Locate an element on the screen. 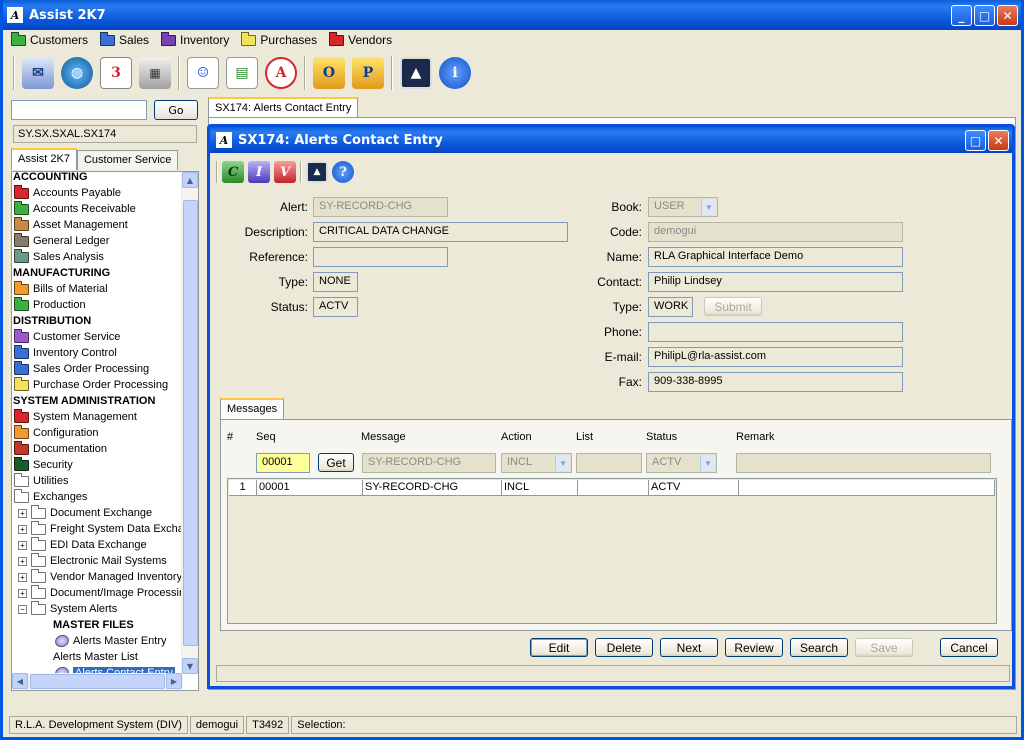  tree-item-system-management: System Management is located at coordinates (75, 416).